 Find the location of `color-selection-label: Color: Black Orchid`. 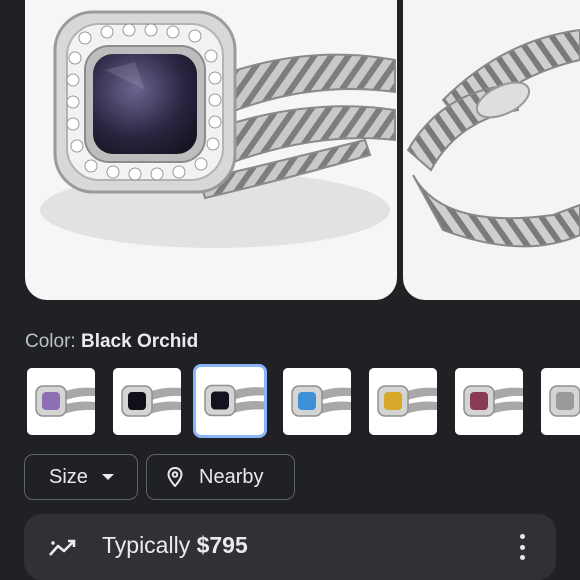

color-selection-label: Color: Black Orchid is located at coordinates (111, 342).